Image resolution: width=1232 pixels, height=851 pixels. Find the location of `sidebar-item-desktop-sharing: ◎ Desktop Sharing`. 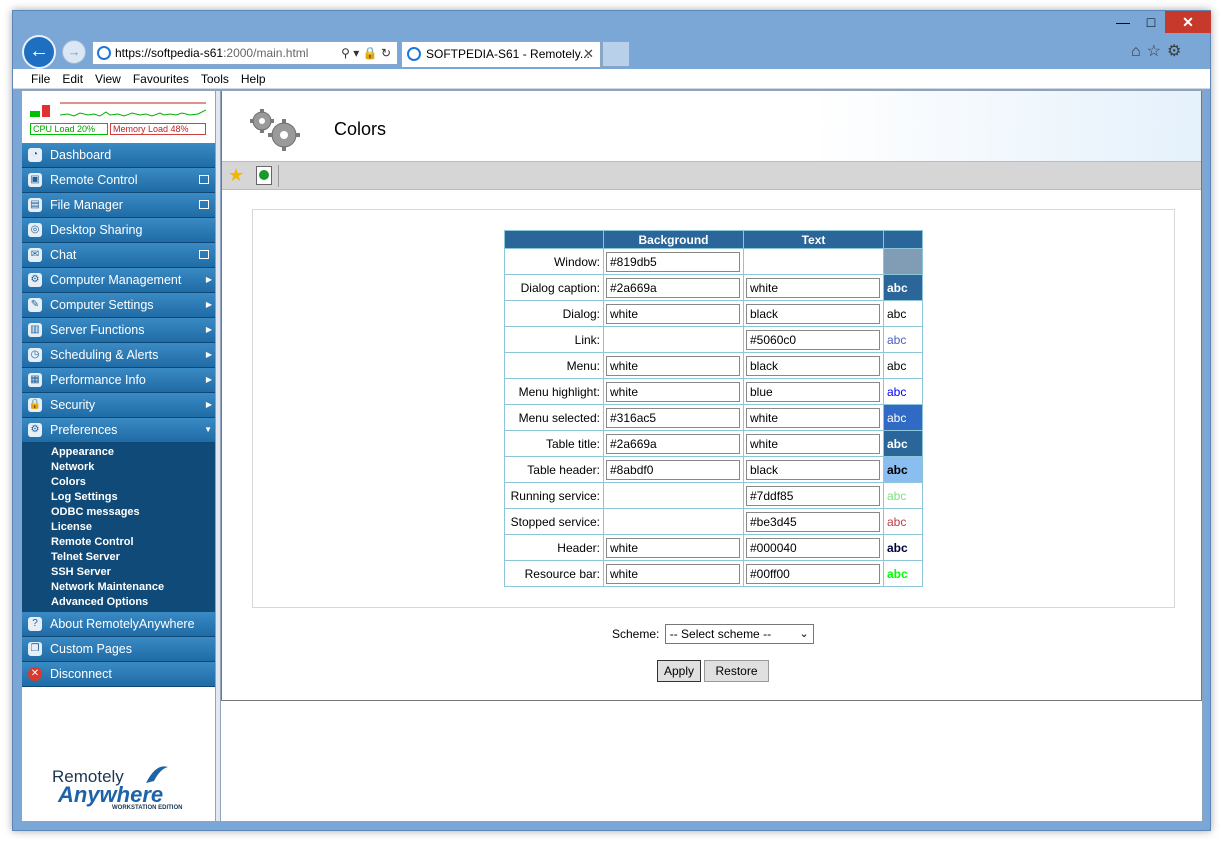

sidebar-item-desktop-sharing: ◎ Desktop Sharing is located at coordinates (118, 230).